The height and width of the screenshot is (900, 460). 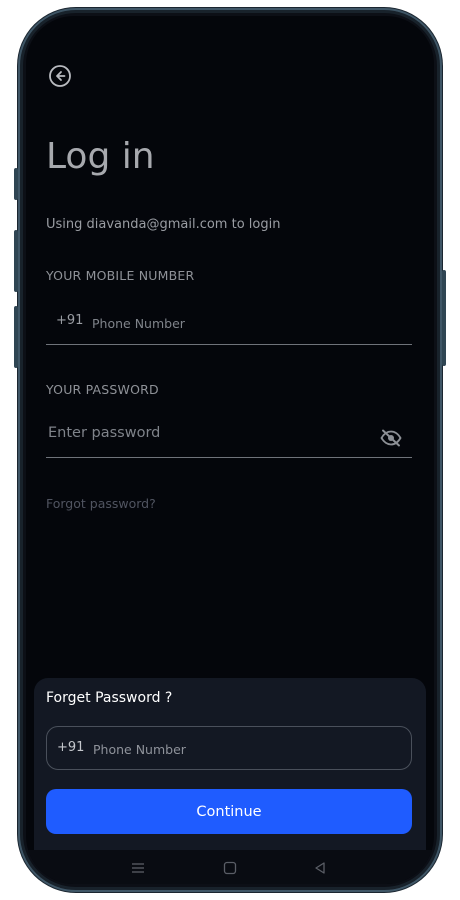 I want to click on nav-back-button, so click(x=320, y=867).